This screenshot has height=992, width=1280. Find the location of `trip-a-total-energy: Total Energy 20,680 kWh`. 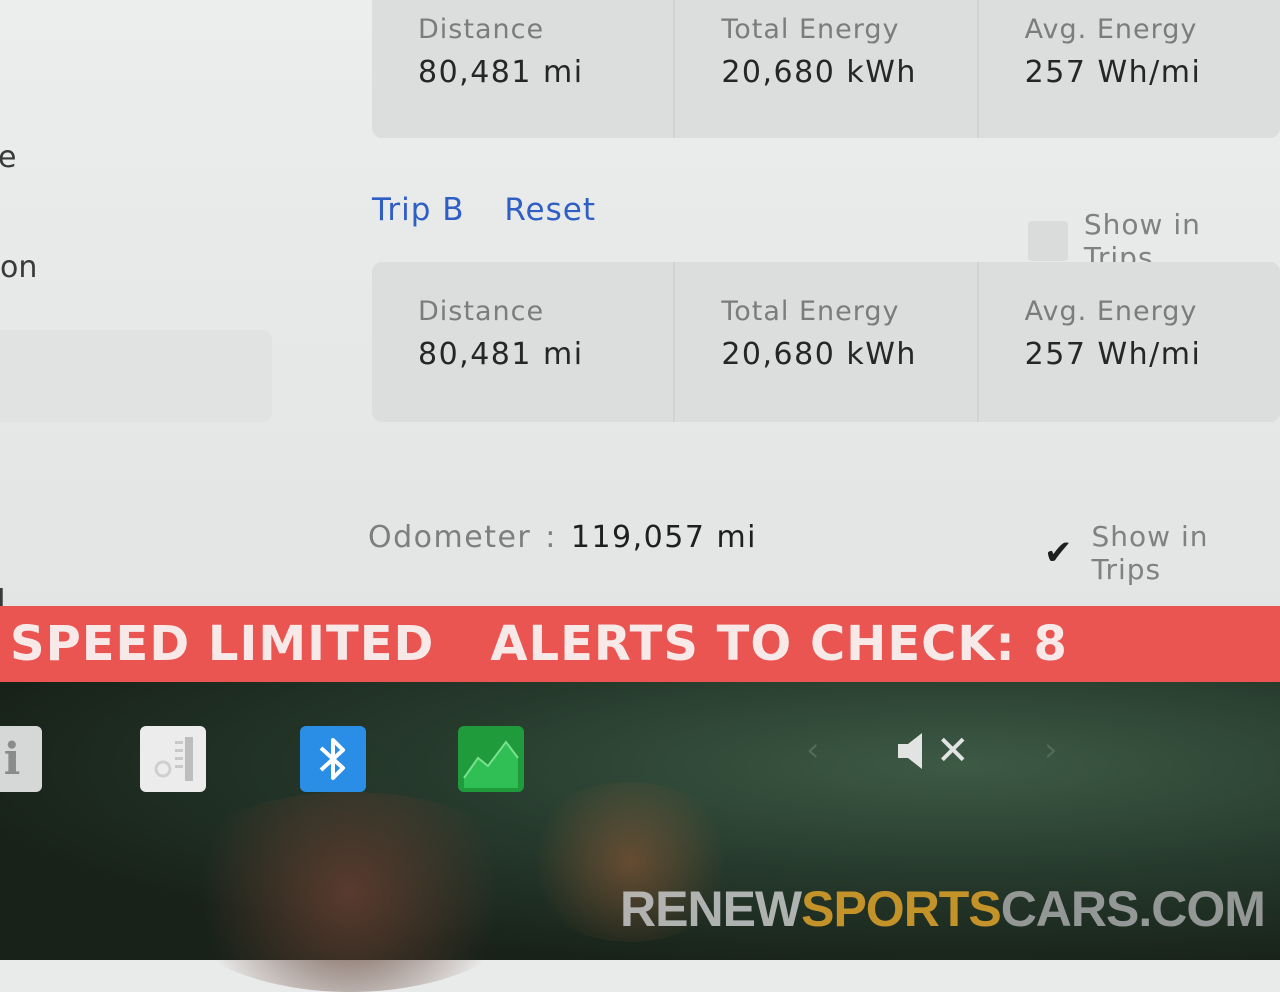

trip-a-total-energy: Total Energy 20,680 kWh is located at coordinates (824, 69).